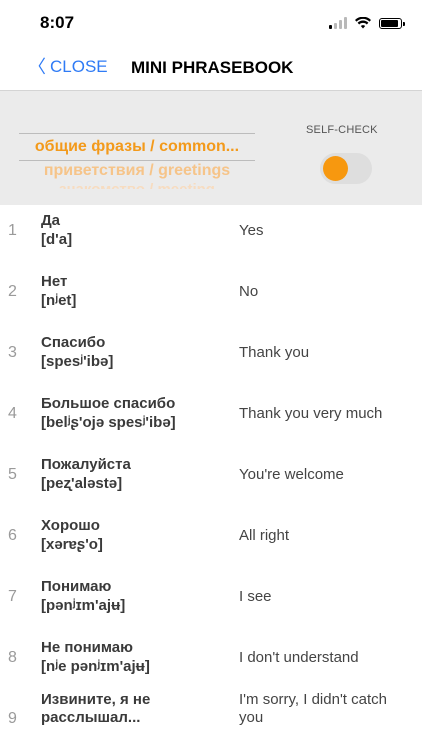 This screenshot has width=422, height=753. What do you see at coordinates (79, 66) in the screenshot?
I see `close-label: CLOSE` at bounding box center [79, 66].